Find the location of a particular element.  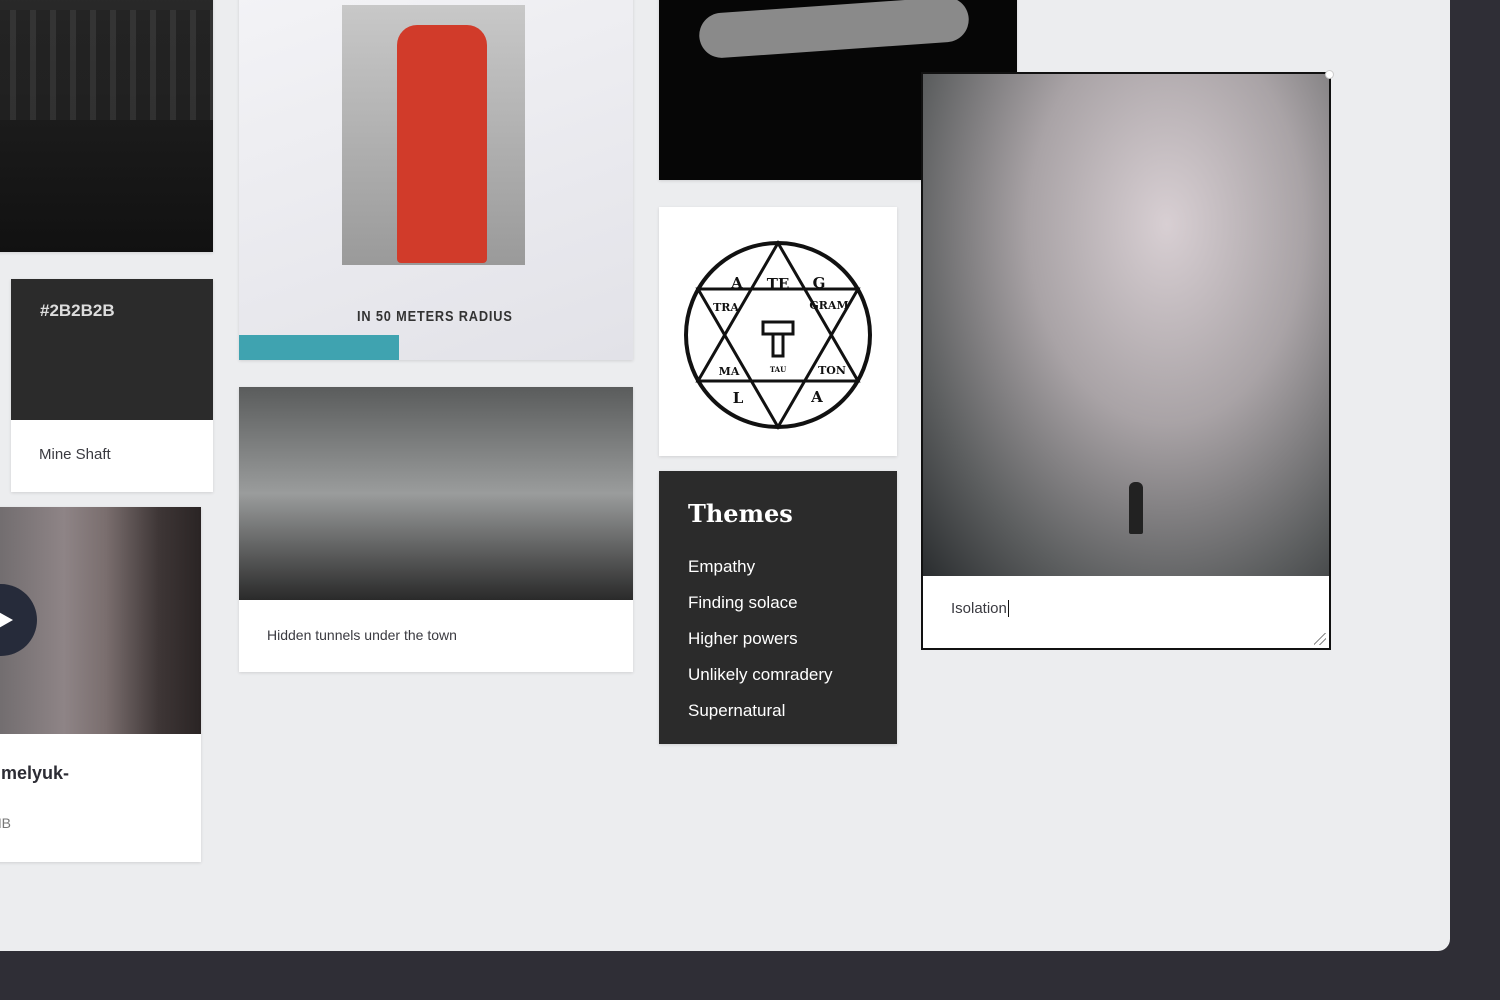

sigil-word: MA is located at coordinates (729, 371).